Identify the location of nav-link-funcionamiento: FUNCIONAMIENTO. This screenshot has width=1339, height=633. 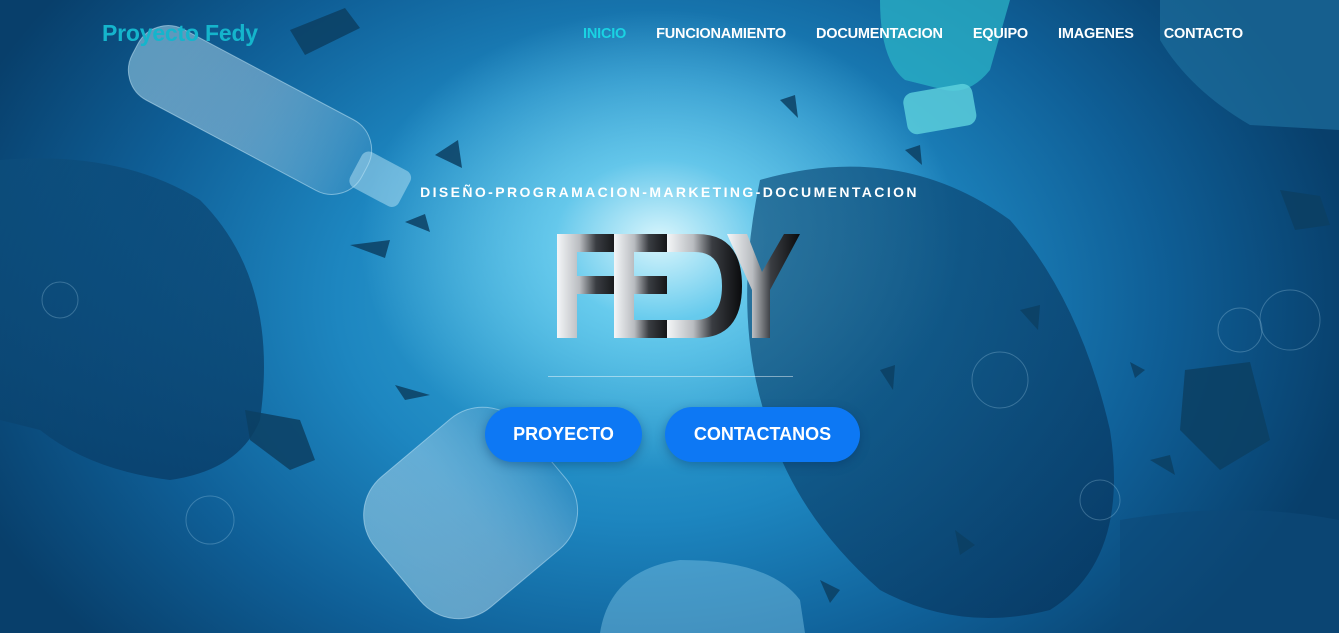
(721, 34).